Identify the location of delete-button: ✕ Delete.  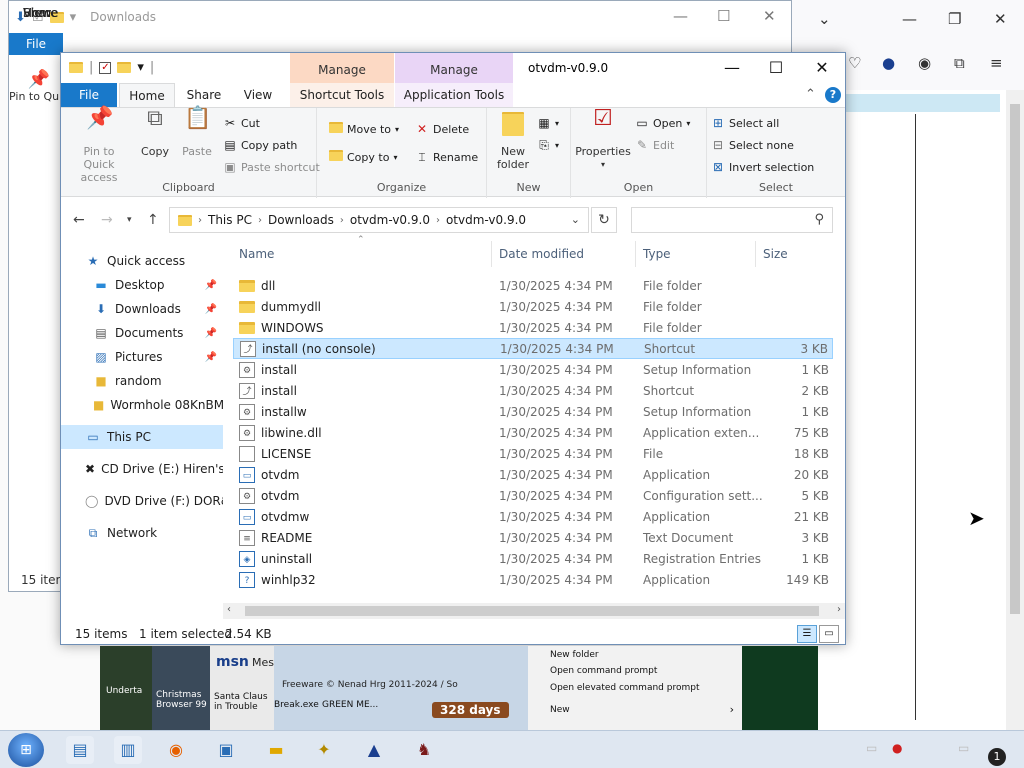
(442, 129).